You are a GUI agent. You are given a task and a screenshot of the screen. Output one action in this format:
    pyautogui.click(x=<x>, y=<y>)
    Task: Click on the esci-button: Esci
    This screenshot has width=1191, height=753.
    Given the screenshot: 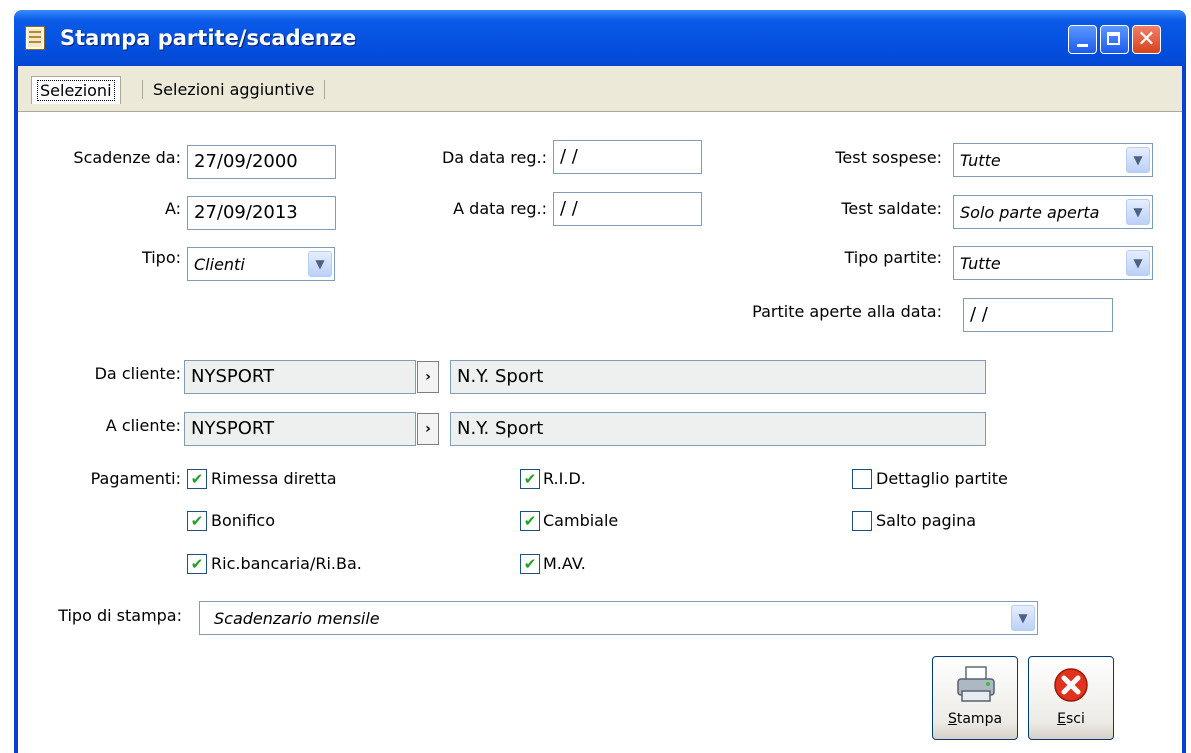 What is the action you would take?
    pyautogui.click(x=1071, y=698)
    